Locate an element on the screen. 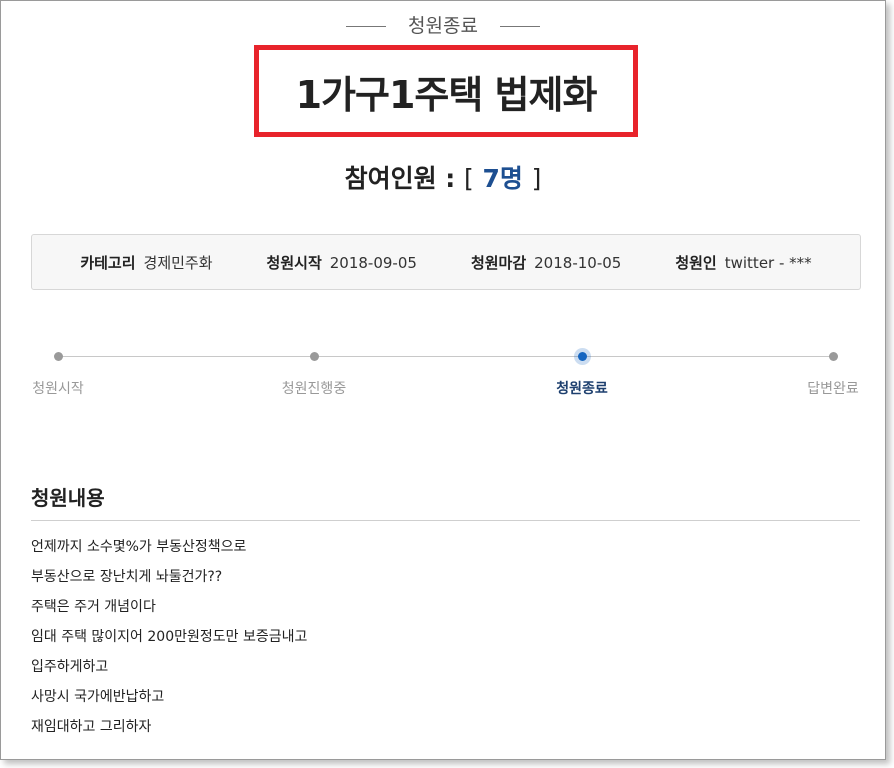 The height and width of the screenshot is (768, 894). step-answered: 답변완료 is located at coordinates (833, 369).